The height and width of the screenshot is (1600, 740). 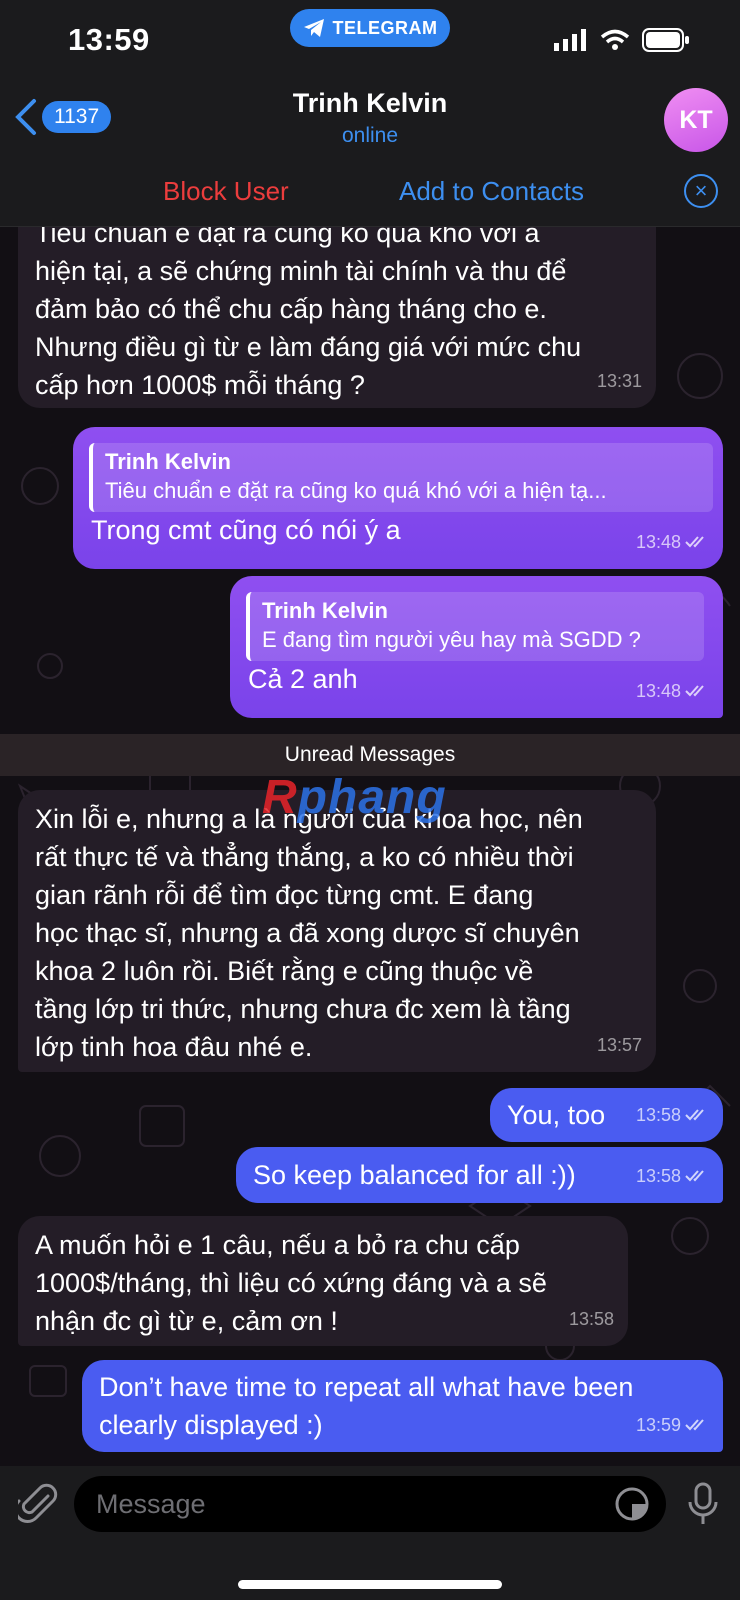 What do you see at coordinates (701, 191) in the screenshot?
I see `close-icon: ×` at bounding box center [701, 191].